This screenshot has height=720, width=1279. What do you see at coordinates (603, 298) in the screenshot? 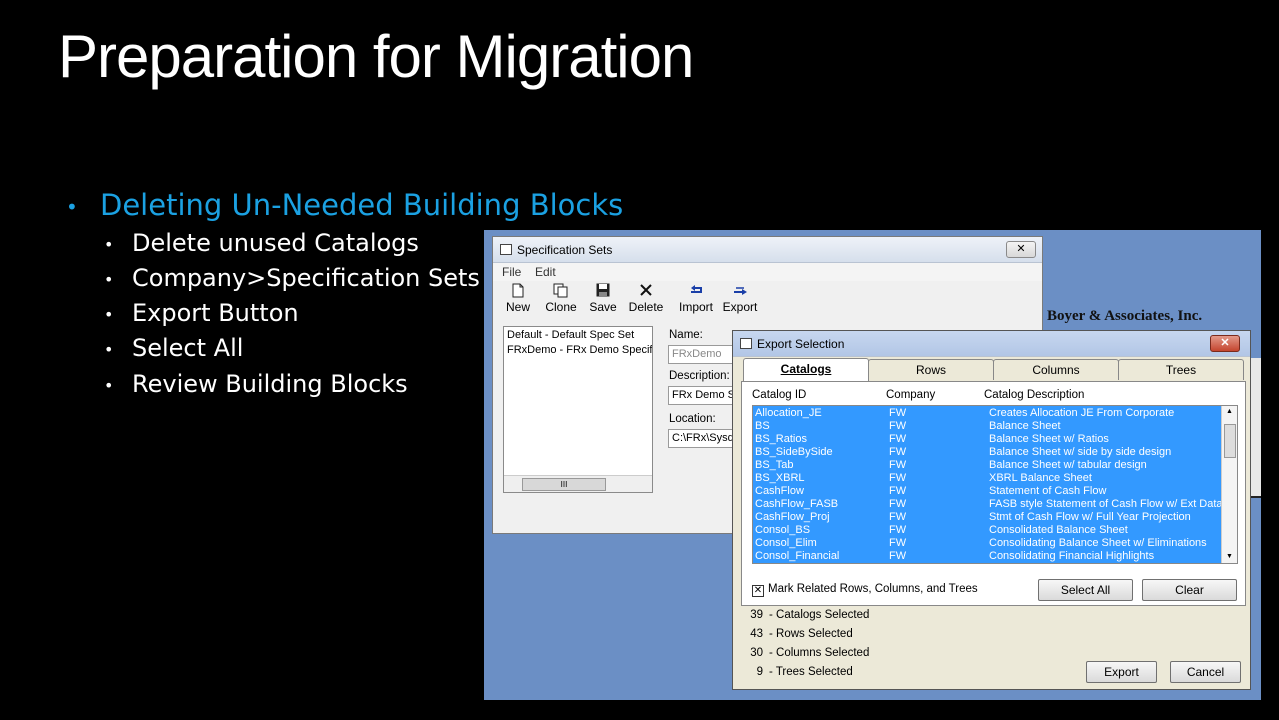
I see `save-button: Save` at bounding box center [603, 298].